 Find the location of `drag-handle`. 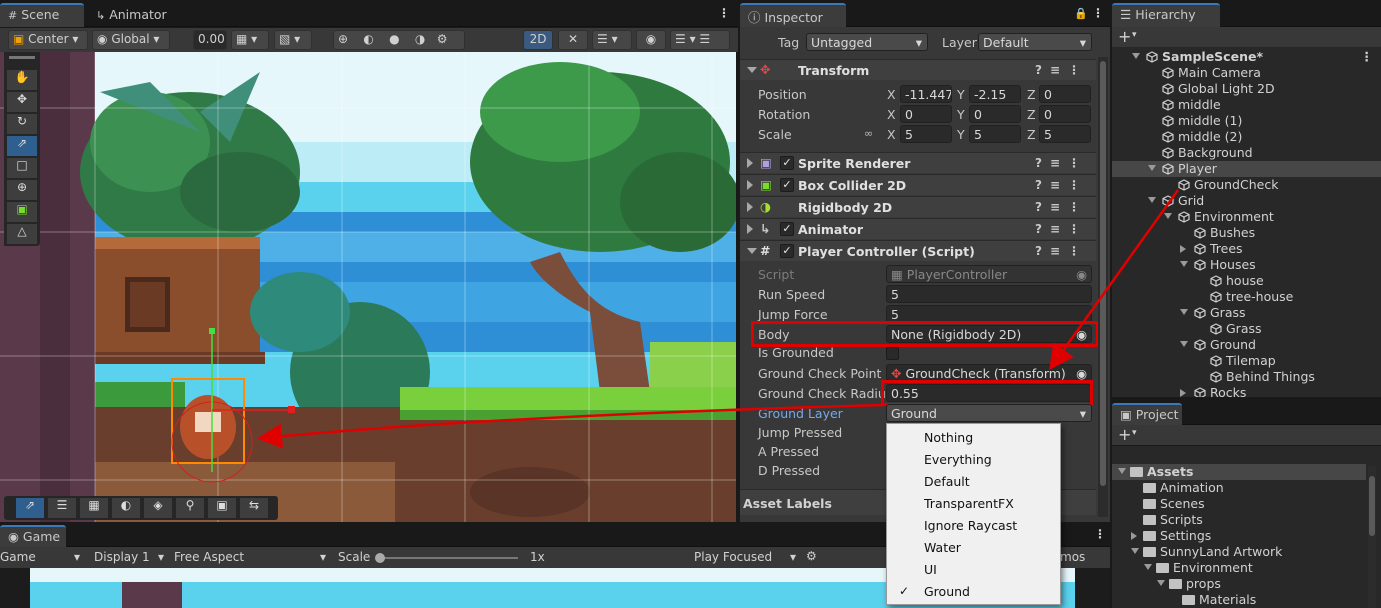

drag-handle is located at coordinates (22, 57).